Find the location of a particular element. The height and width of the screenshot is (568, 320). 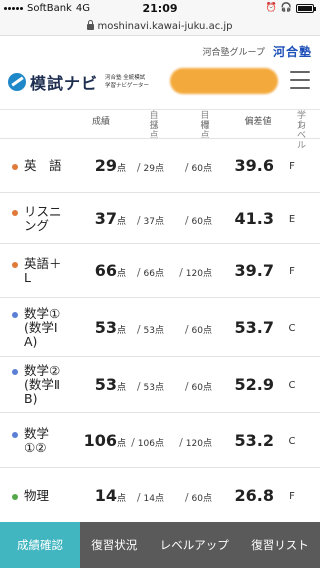

nav-results: 成績確認 is located at coordinates (40, 545).